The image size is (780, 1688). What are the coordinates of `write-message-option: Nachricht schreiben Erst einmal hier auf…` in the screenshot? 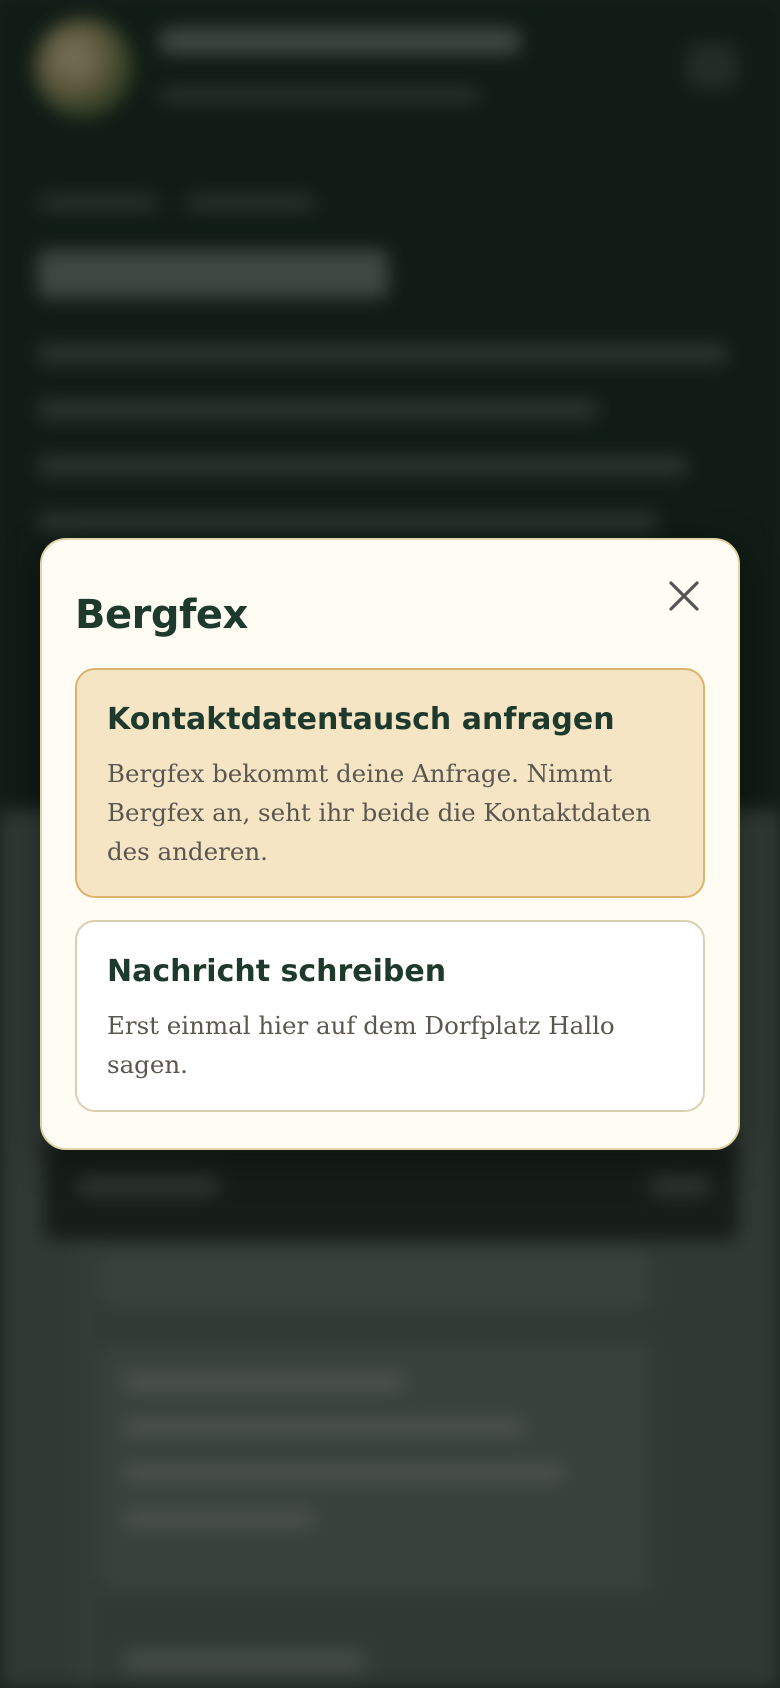 It's located at (390, 1016).